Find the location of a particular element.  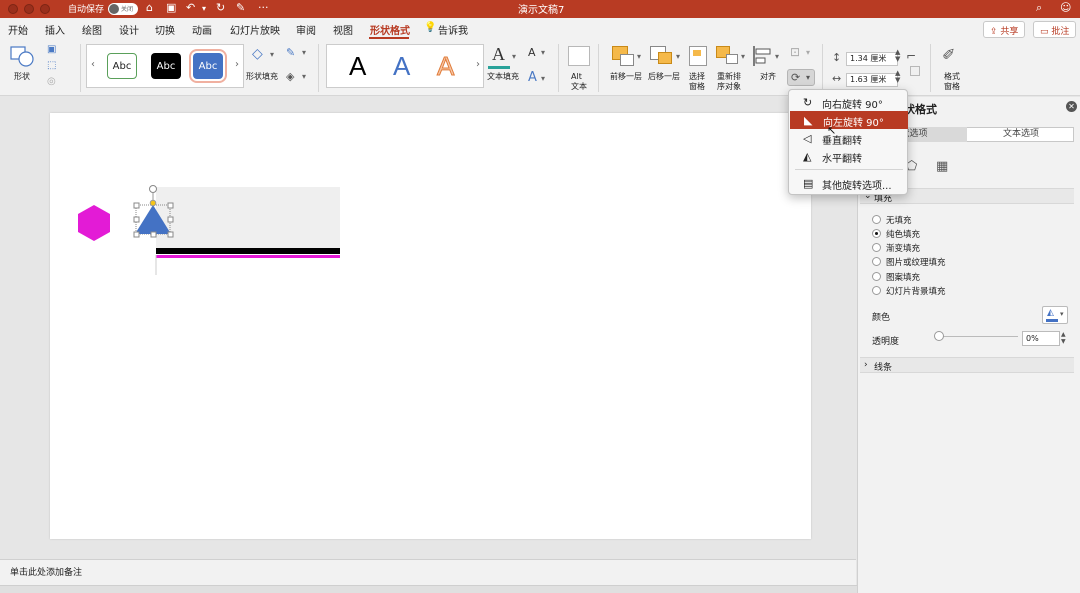

tab-draw: 绘图 is located at coordinates (92, 29).